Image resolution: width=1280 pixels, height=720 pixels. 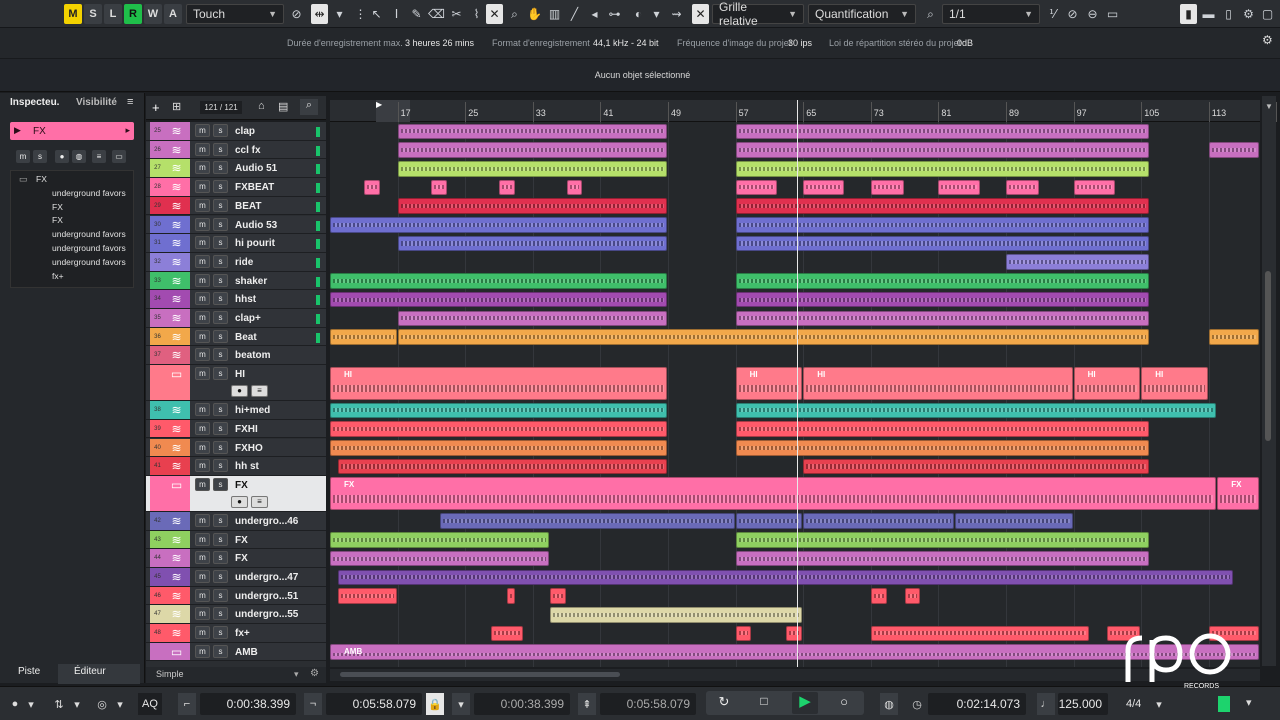 I want to click on automation-mode-select: Touch ▼, so click(x=235, y=14).